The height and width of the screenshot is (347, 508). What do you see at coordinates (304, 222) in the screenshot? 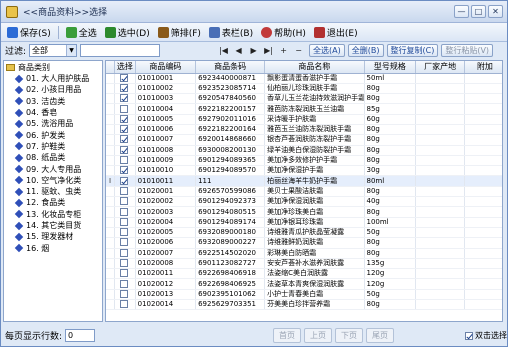
I see `table-row: 01020004 6901294089174 美加净银耳珍珠霜 100ml` at bounding box center [304, 222].